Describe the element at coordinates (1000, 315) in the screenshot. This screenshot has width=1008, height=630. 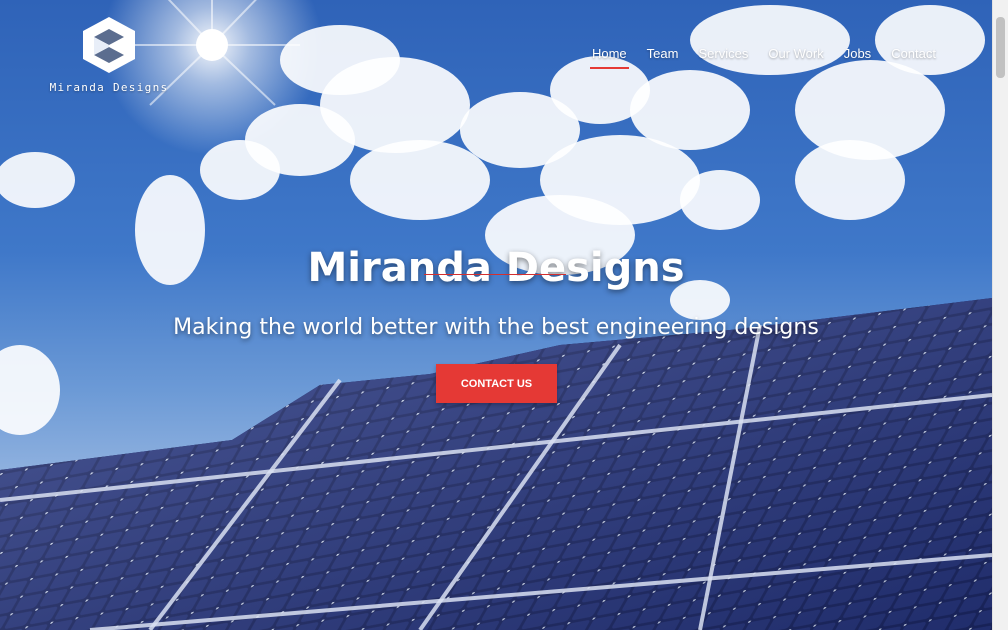
I see `page-scrollbar` at that location.